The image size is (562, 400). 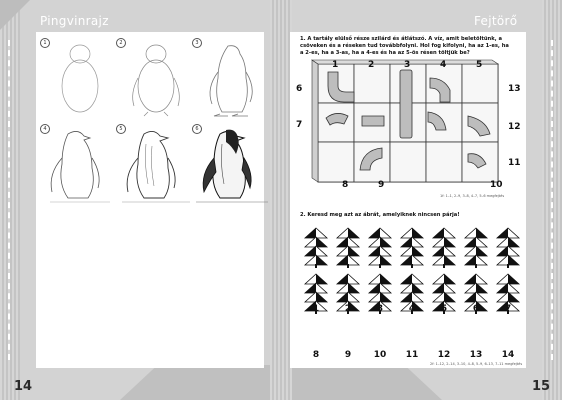 What do you see at coordinates (74, 21) in the screenshot?
I see `left-page-title: Pingvinrajz` at bounding box center [74, 21].